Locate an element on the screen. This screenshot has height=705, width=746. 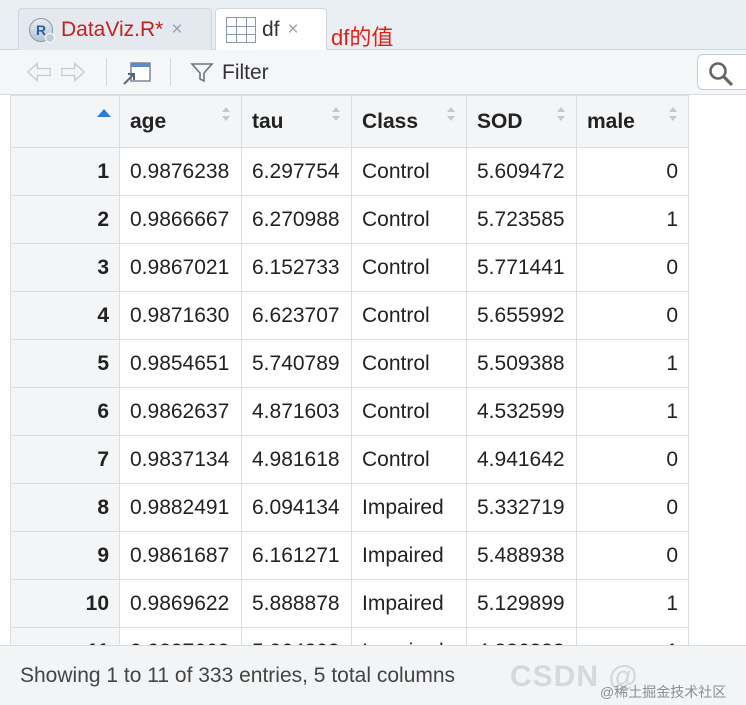
cell-age: 0.9837663 is located at coordinates (180, 636).